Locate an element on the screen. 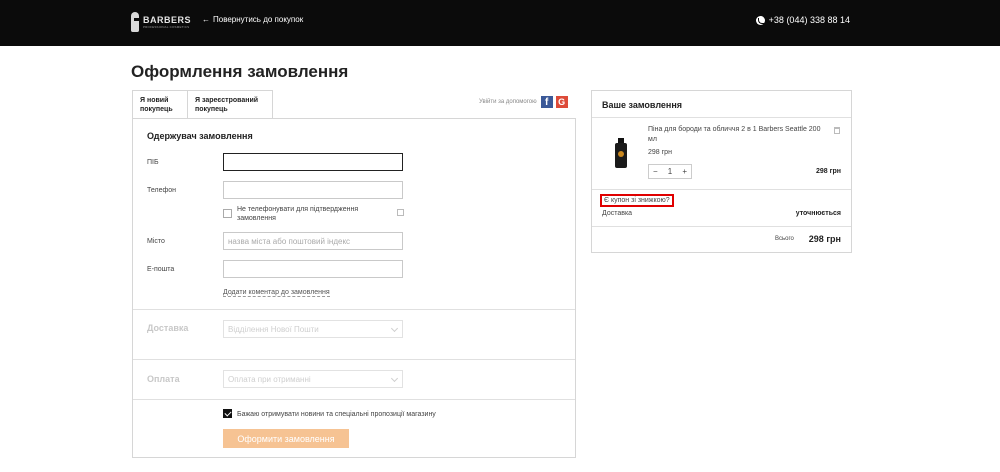  phone-label: Телефон is located at coordinates (162, 190).